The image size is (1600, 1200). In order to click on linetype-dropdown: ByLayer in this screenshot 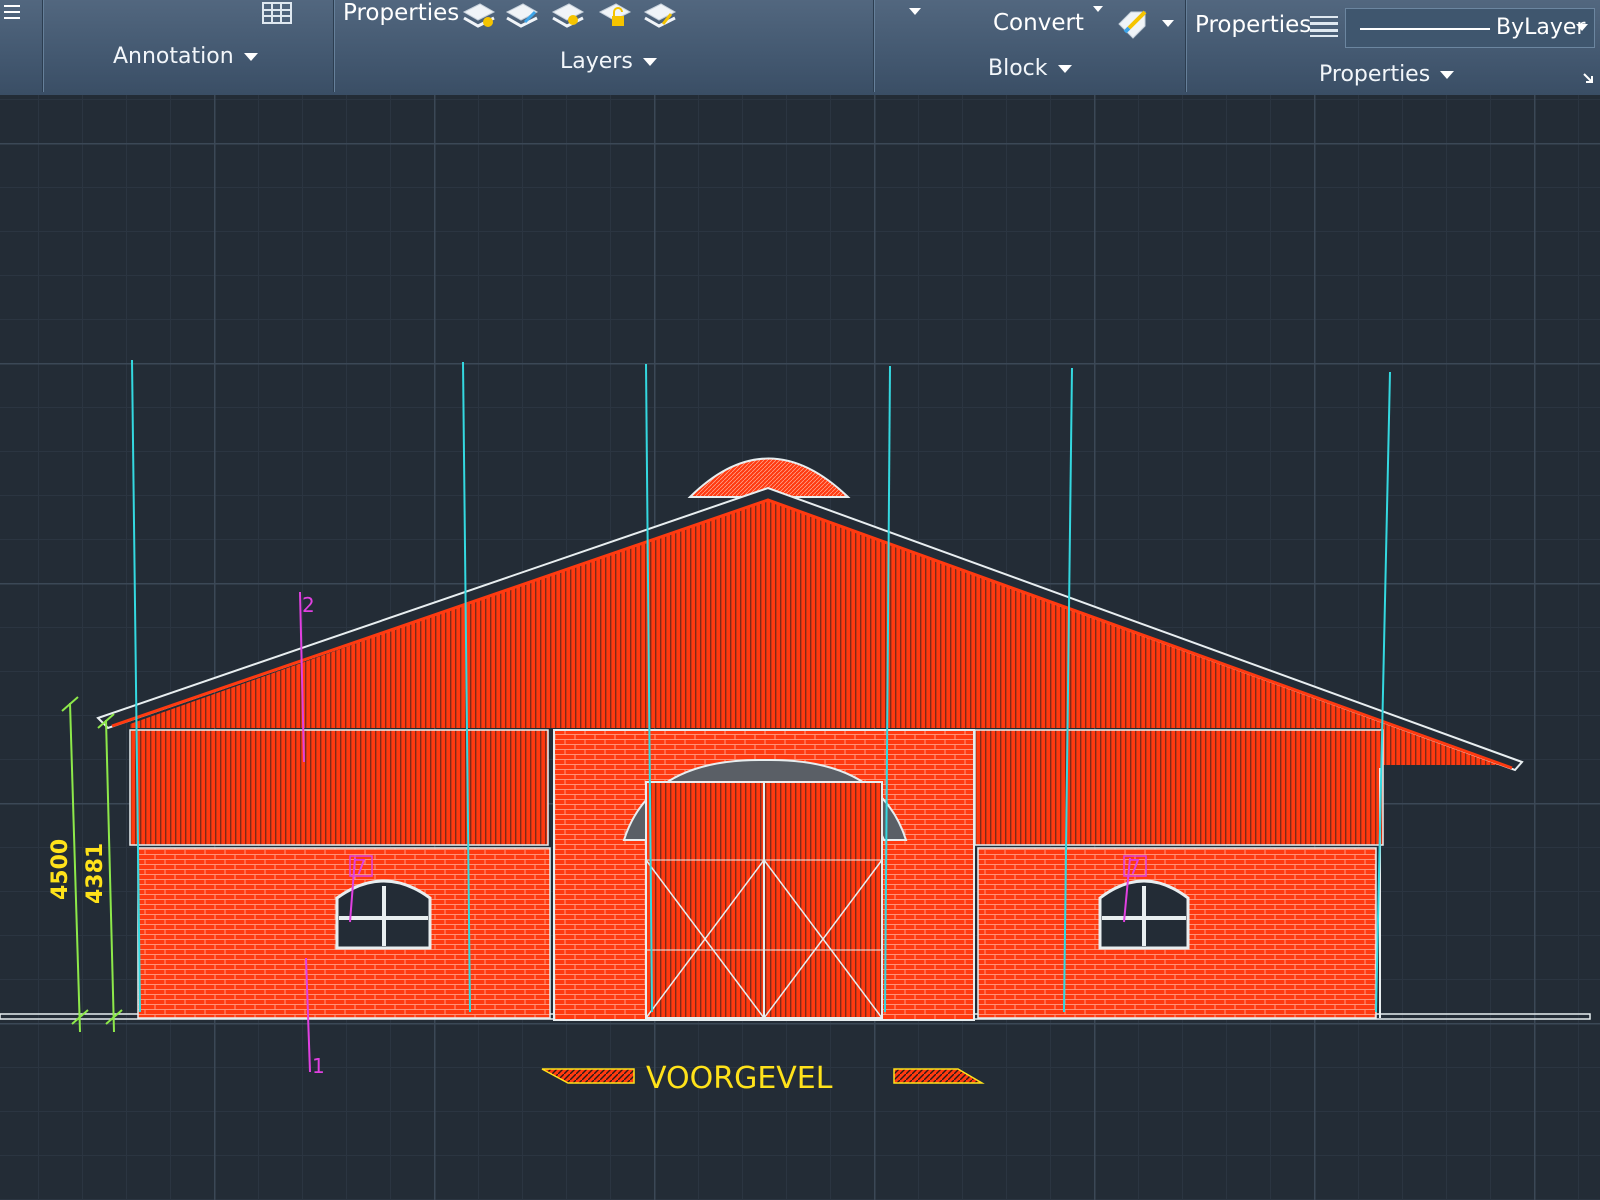, I will do `click(1470, 28)`.